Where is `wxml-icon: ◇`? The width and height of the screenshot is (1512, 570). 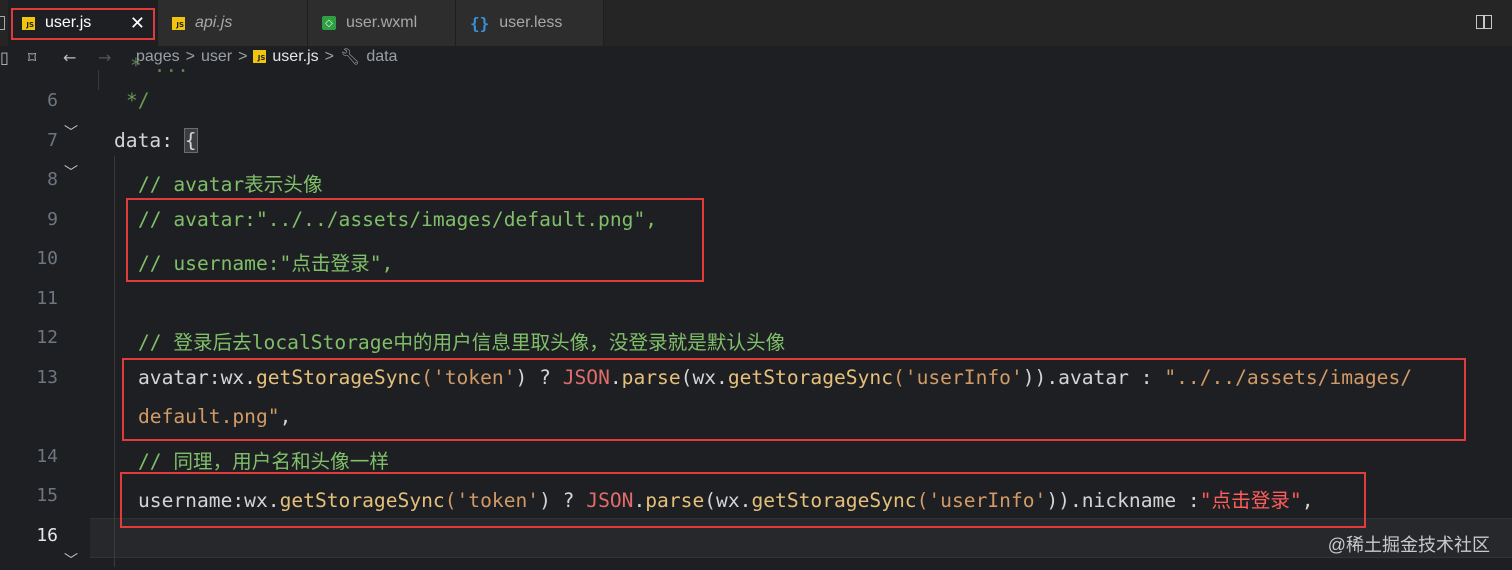 wxml-icon: ◇ is located at coordinates (329, 23).